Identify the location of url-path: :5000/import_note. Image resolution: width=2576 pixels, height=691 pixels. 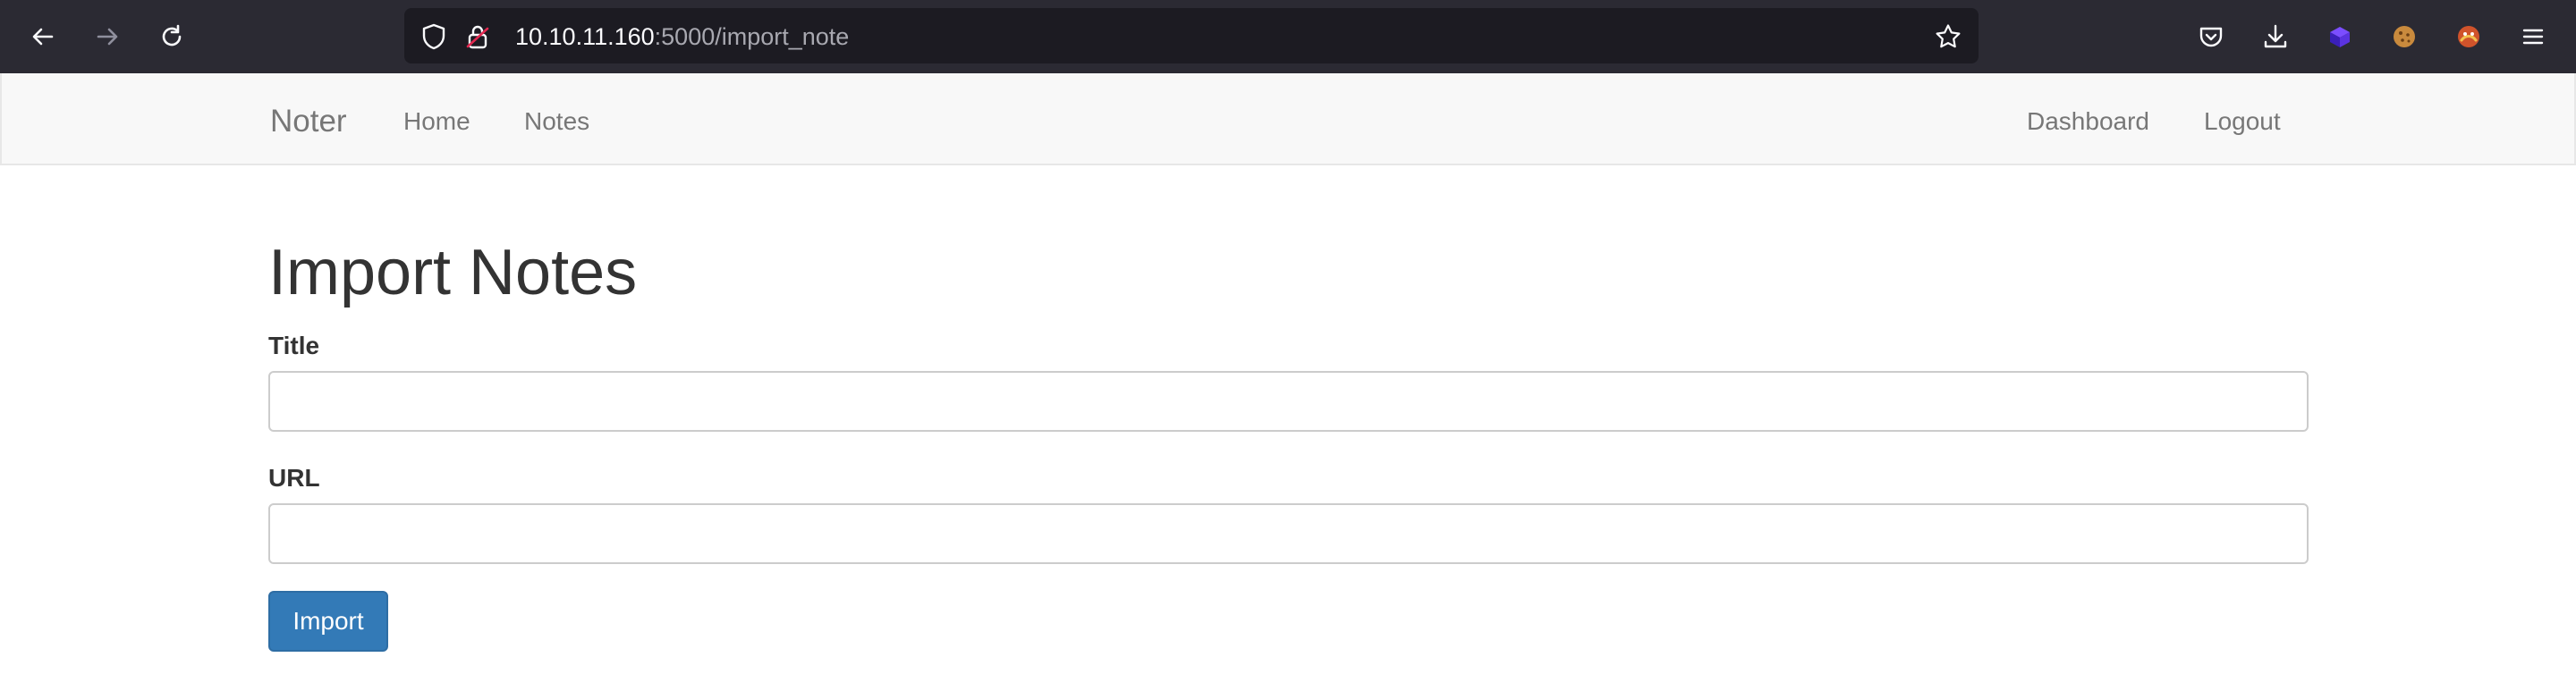
(752, 36).